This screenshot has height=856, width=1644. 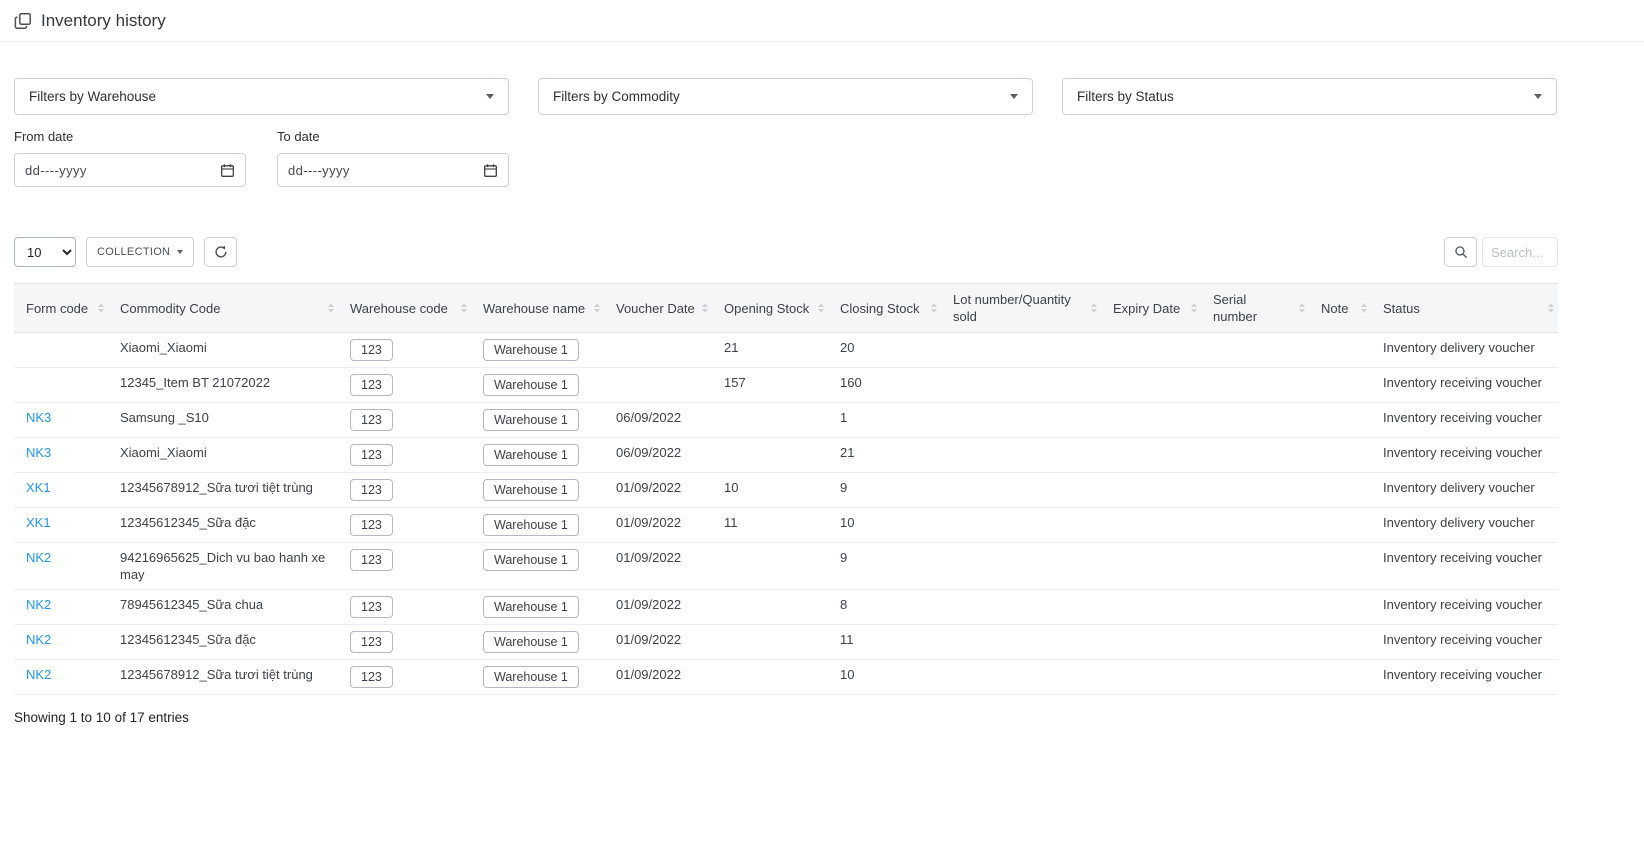 What do you see at coordinates (884, 308) in the screenshot?
I see `header-closing-stock: Closing Stock` at bounding box center [884, 308].